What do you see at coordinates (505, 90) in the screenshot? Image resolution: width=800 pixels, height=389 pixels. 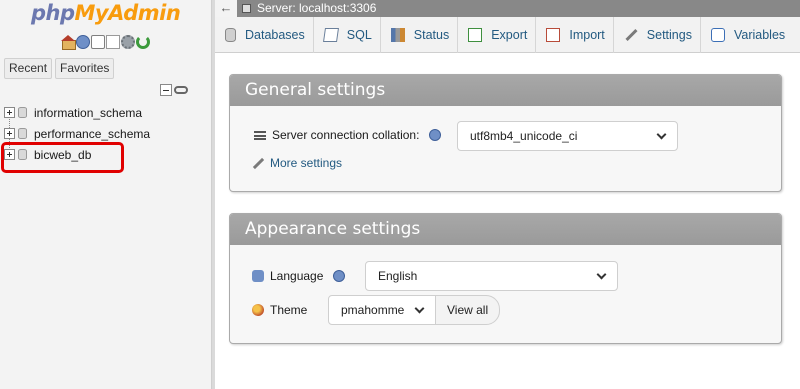 I see `panel-title: General settings` at bounding box center [505, 90].